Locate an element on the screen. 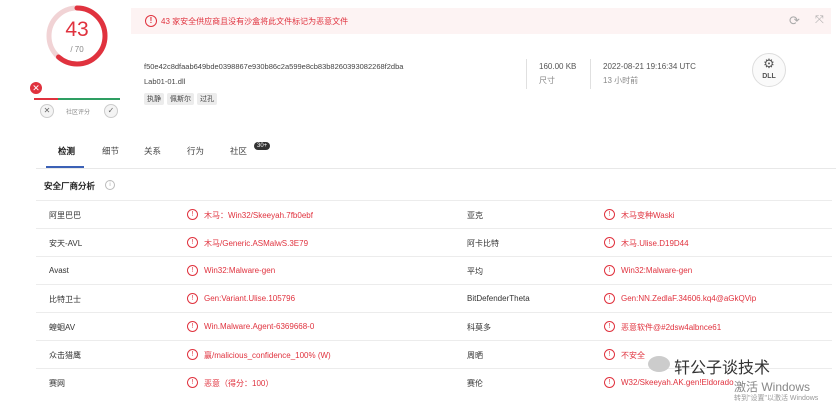  vote-harmless-button: ✓ is located at coordinates (111, 111).